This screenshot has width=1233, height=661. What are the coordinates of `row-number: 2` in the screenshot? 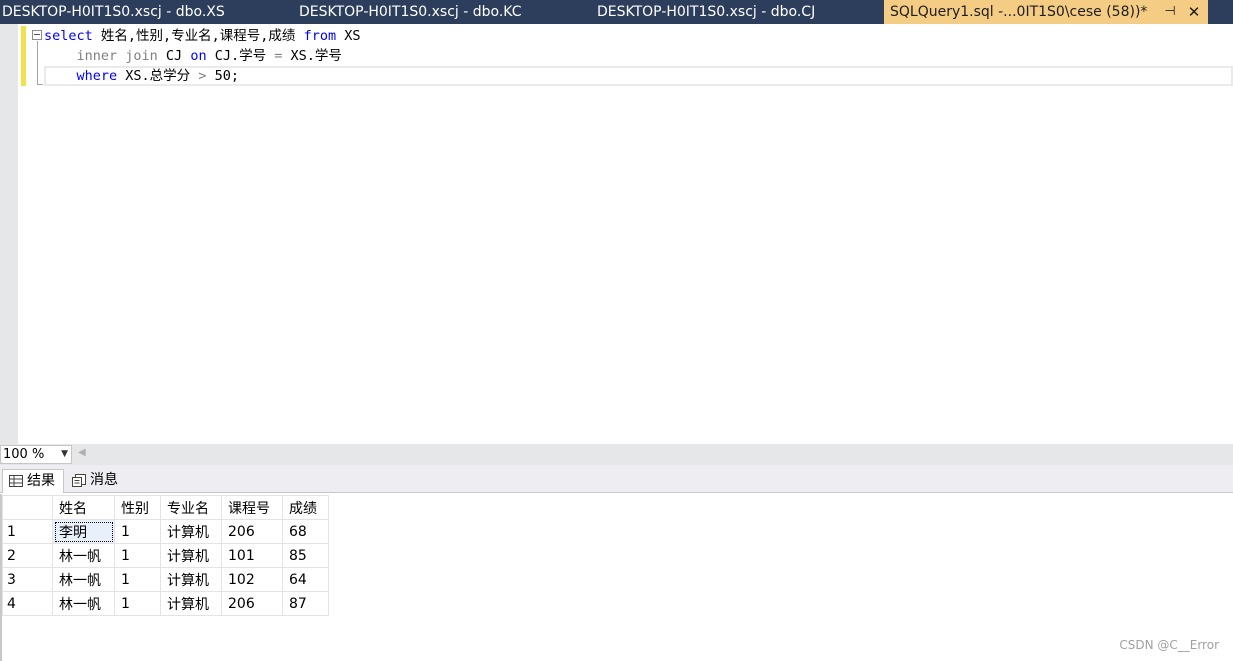 It's located at (27, 555).